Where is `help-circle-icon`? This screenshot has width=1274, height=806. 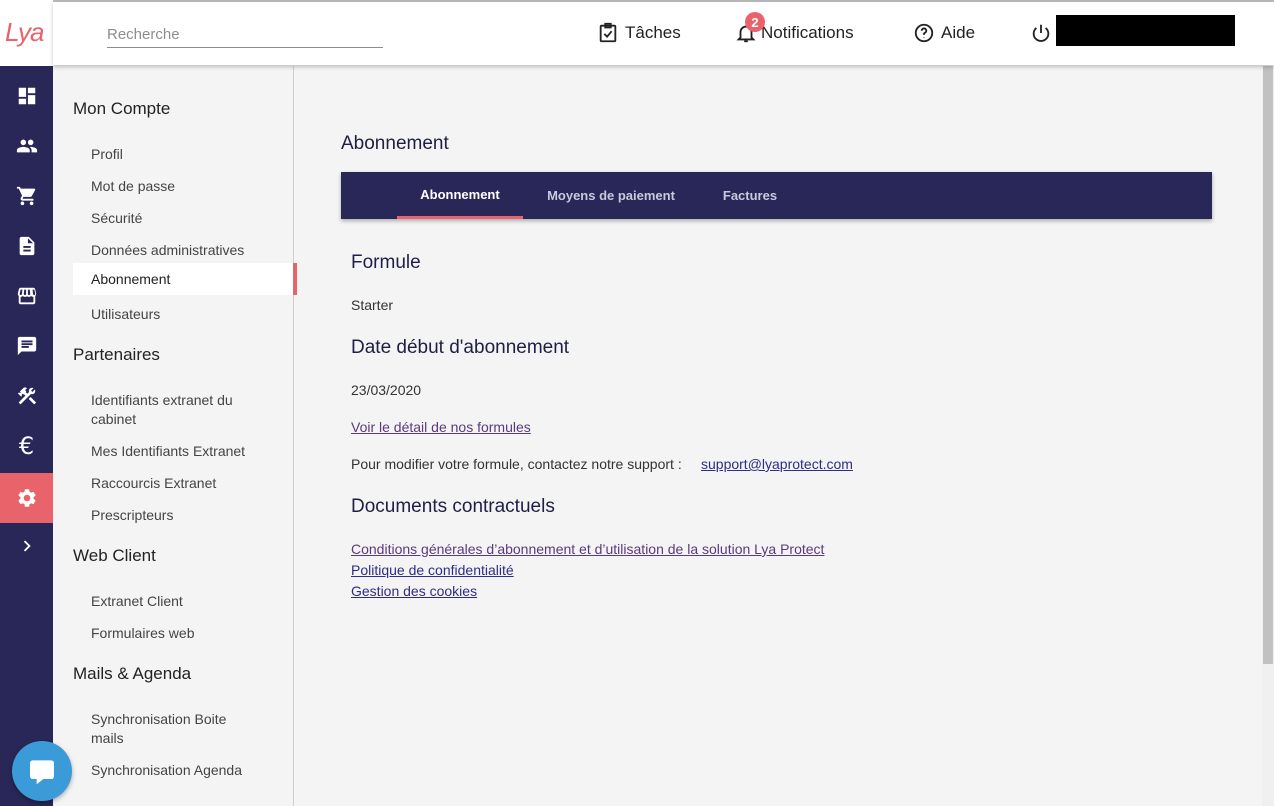
help-circle-icon is located at coordinates (924, 33).